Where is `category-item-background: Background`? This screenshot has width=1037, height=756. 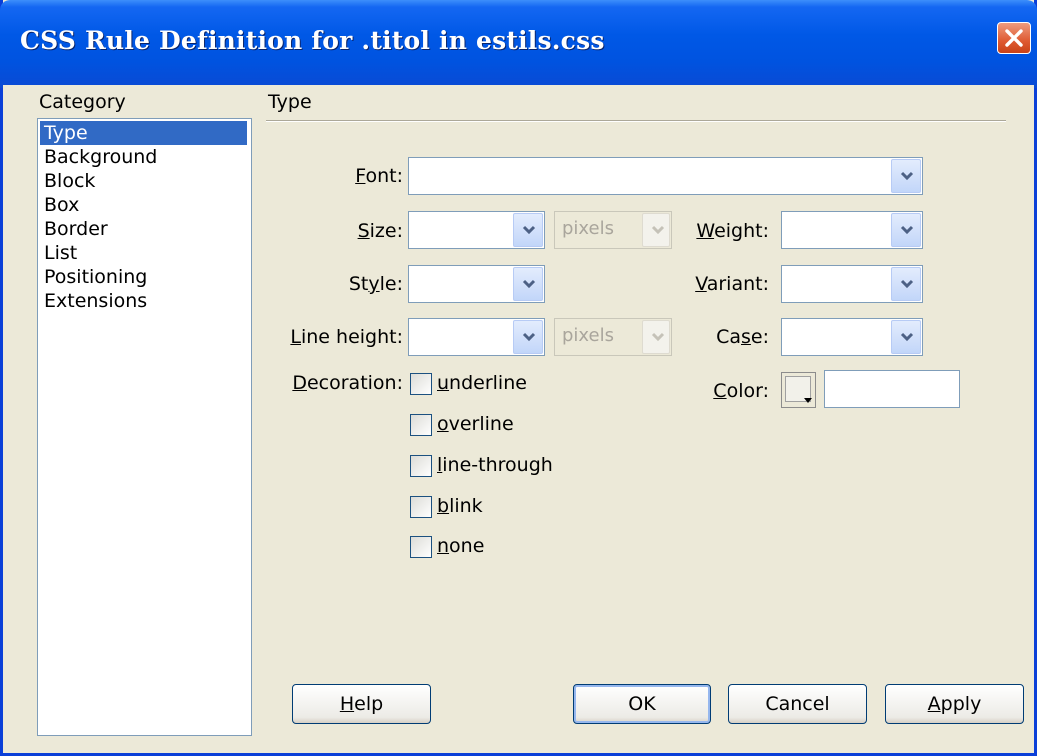 category-item-background: Background is located at coordinates (100, 157).